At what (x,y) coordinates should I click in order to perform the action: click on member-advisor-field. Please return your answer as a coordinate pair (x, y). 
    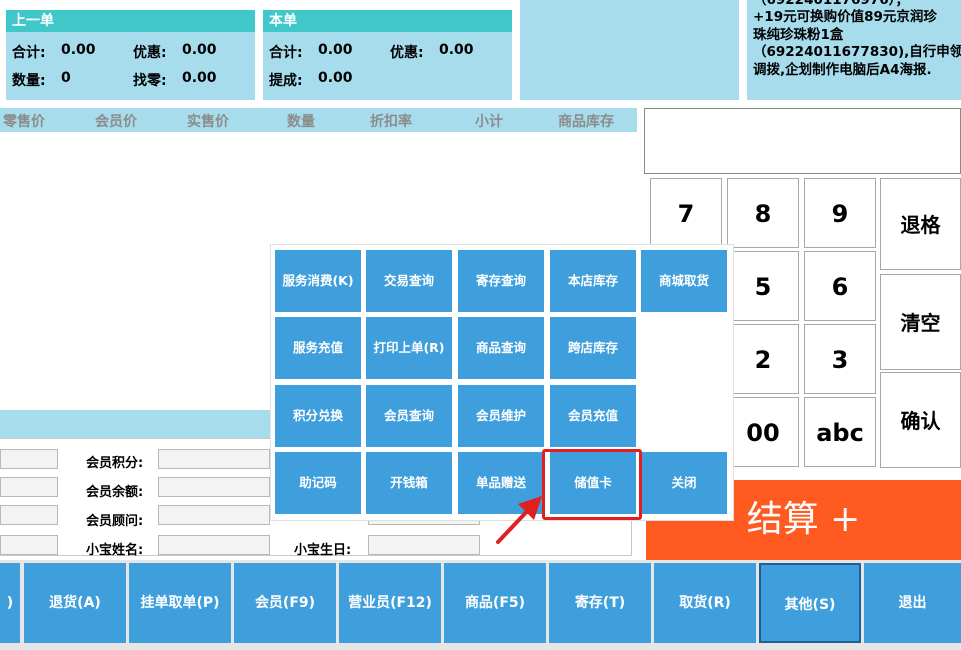
    Looking at the image, I should click on (214, 515).